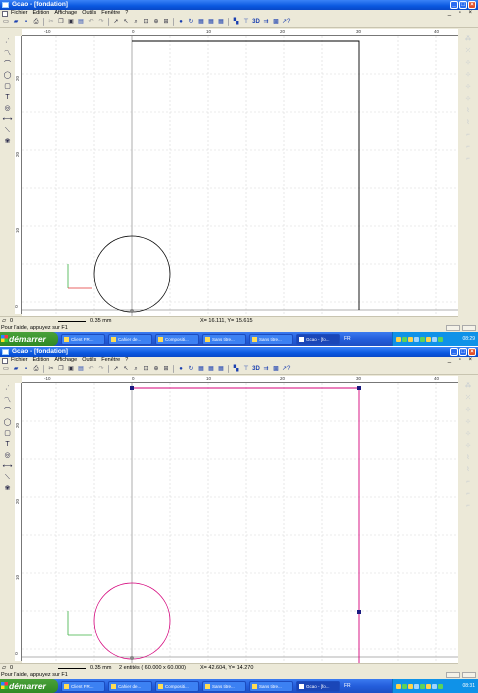 This screenshot has width=478, height=693. What do you see at coordinates (246, 369) in the screenshot?
I see `dimension-icon: ⊤` at bounding box center [246, 369].